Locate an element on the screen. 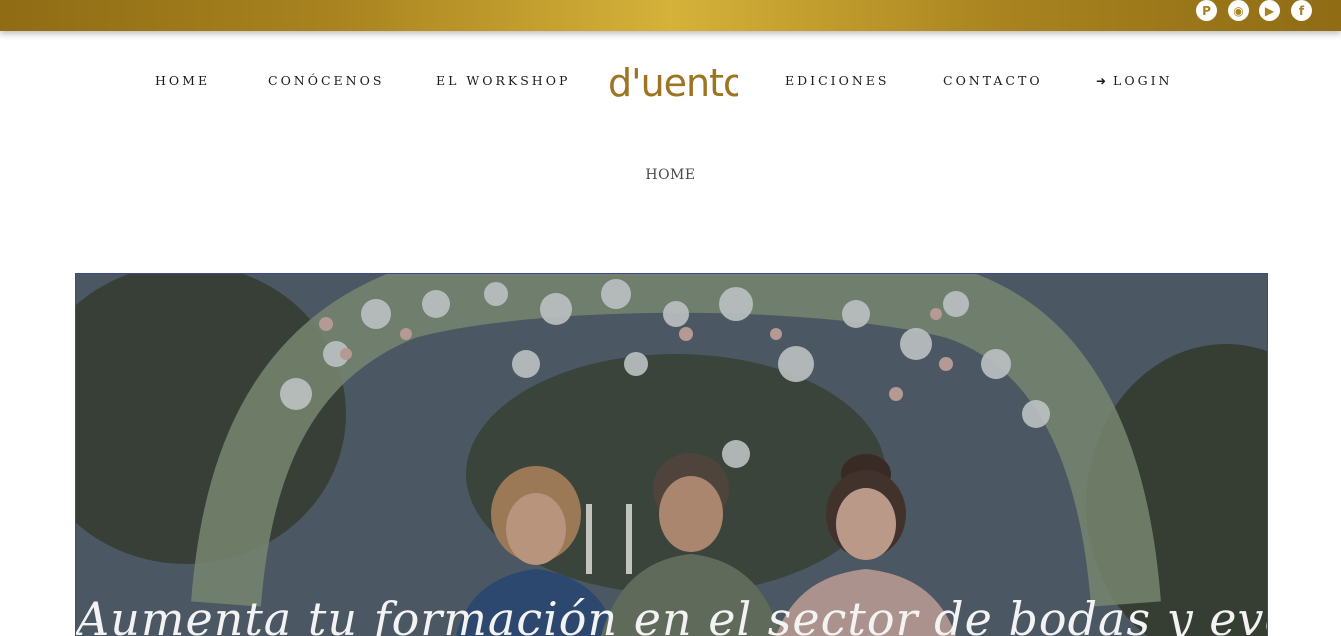  brand-logo: d'uento is located at coordinates (672, 81).